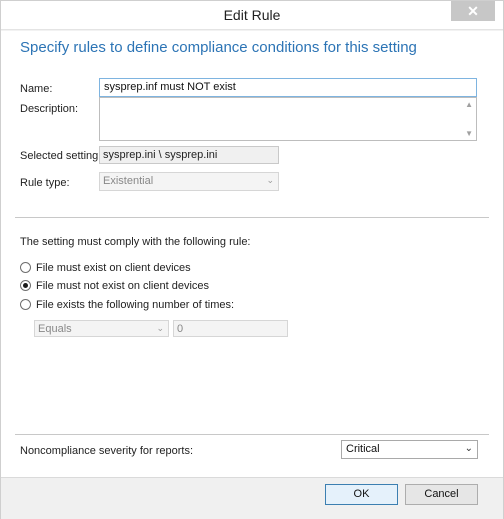  What do you see at coordinates (189, 155) in the screenshot?
I see `selected-setting-value: sysprep.ini \ sysprep.ini` at bounding box center [189, 155].